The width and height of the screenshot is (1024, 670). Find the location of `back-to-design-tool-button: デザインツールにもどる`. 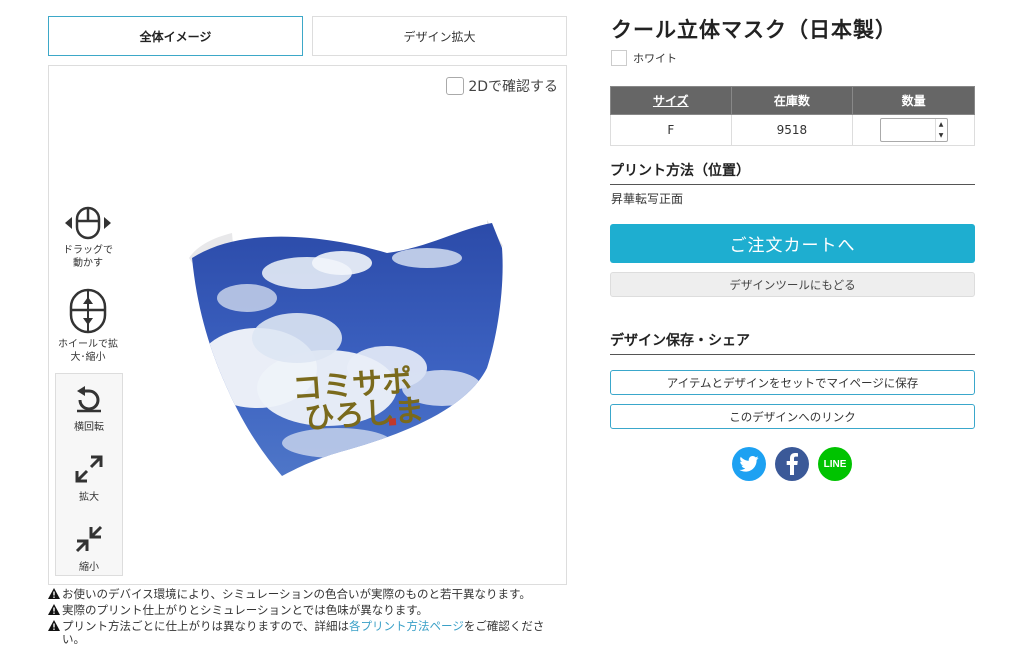

back-to-design-tool-button: デザインツールにもどる is located at coordinates (792, 284).